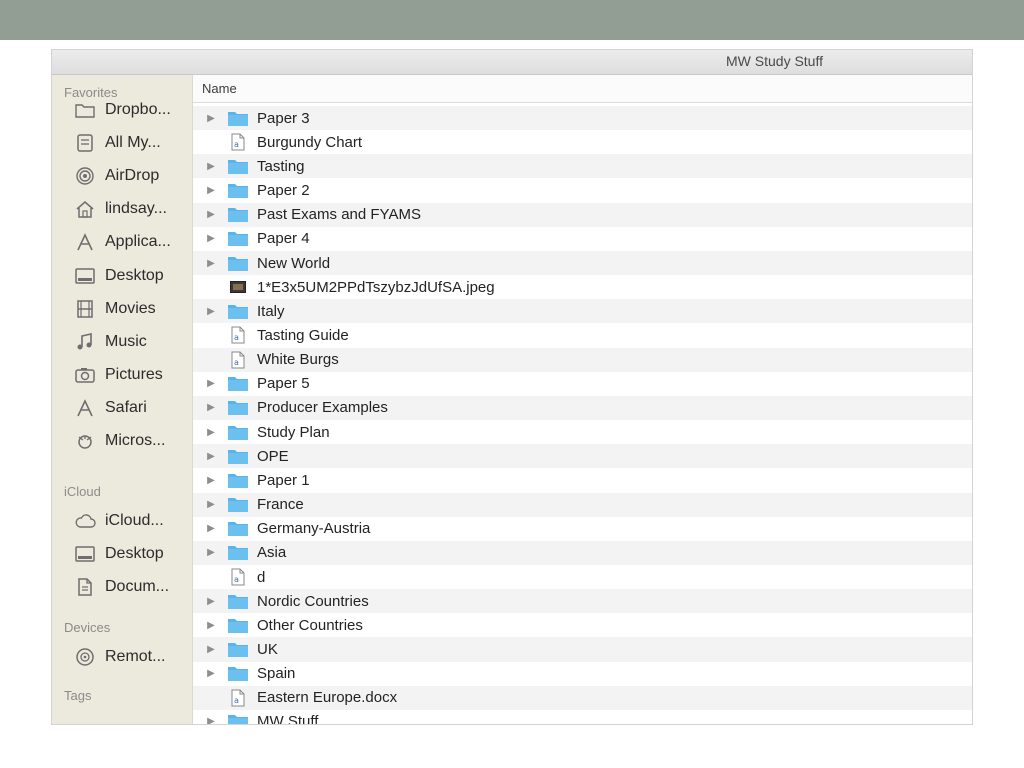  Describe the element at coordinates (582, 674) in the screenshot. I see `file-row: ▶ Spain` at that location.